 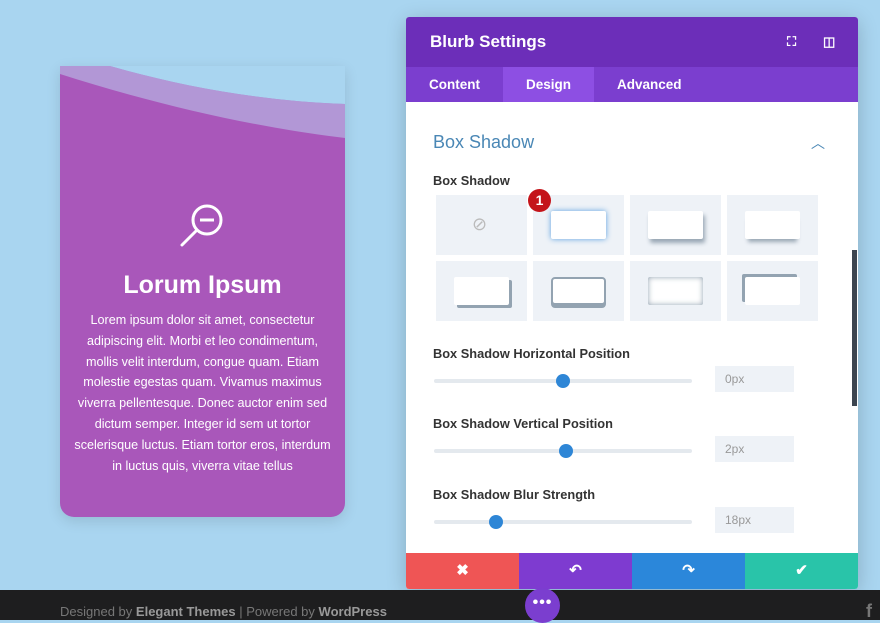 I want to click on more-options-button: •••, so click(x=542, y=605).